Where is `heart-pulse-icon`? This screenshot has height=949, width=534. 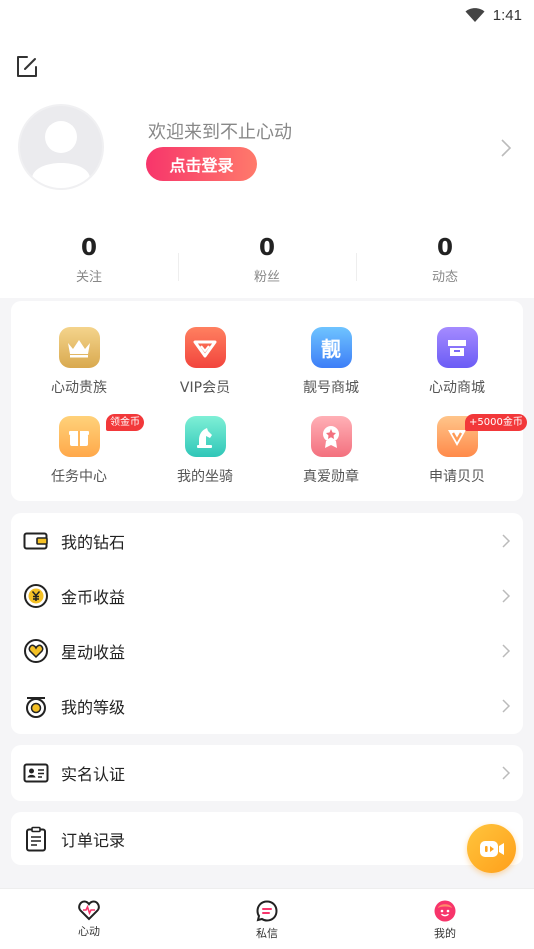
heart-pulse-icon is located at coordinates (89, 910).